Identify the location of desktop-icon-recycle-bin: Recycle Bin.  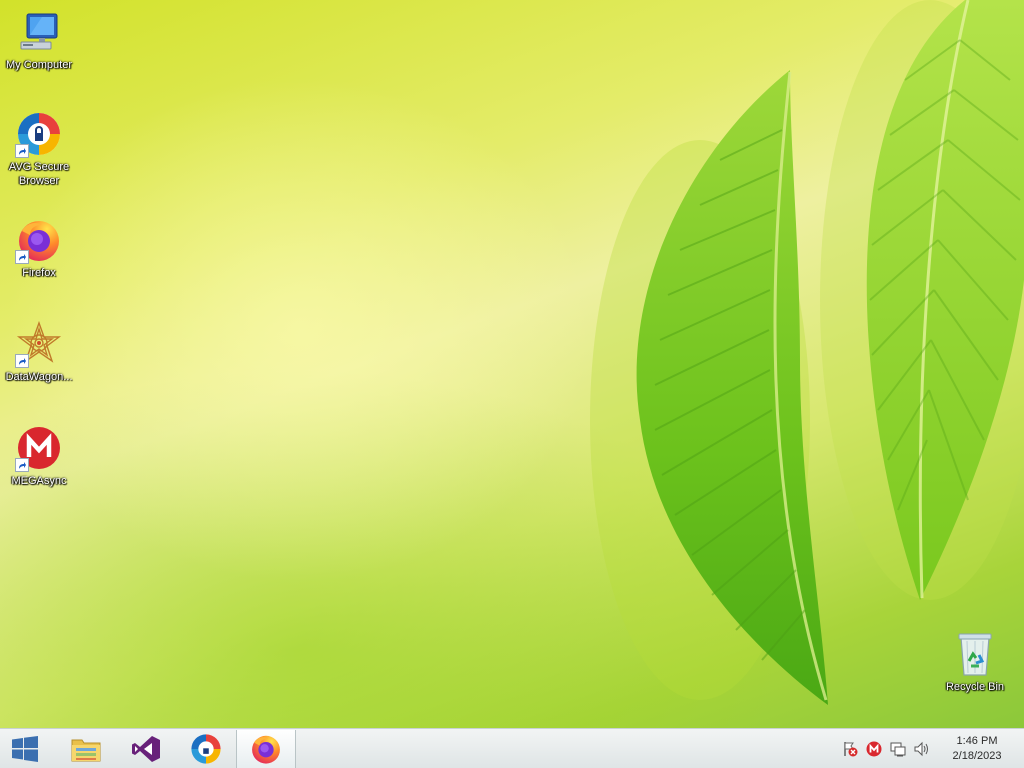
(975, 662).